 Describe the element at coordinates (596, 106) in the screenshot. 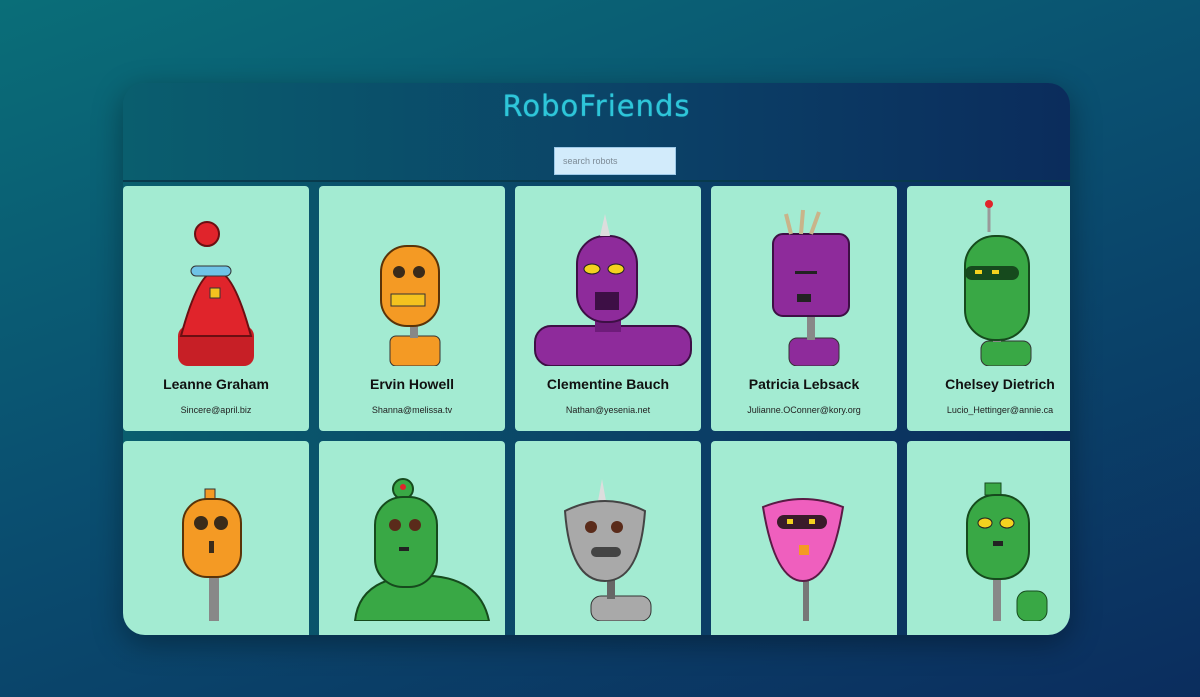

I see `app-title: RoboFriends` at that location.